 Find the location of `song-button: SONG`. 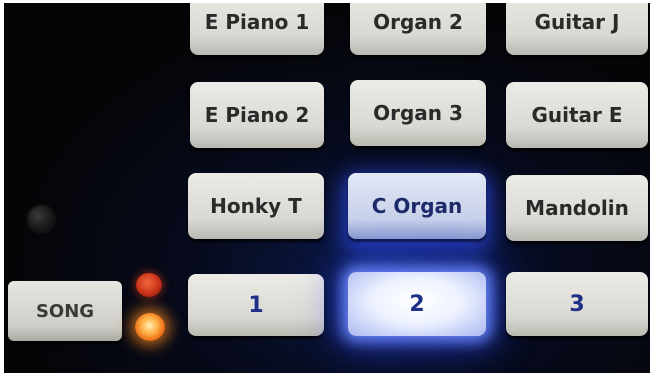

song-button: SONG is located at coordinates (65, 311).